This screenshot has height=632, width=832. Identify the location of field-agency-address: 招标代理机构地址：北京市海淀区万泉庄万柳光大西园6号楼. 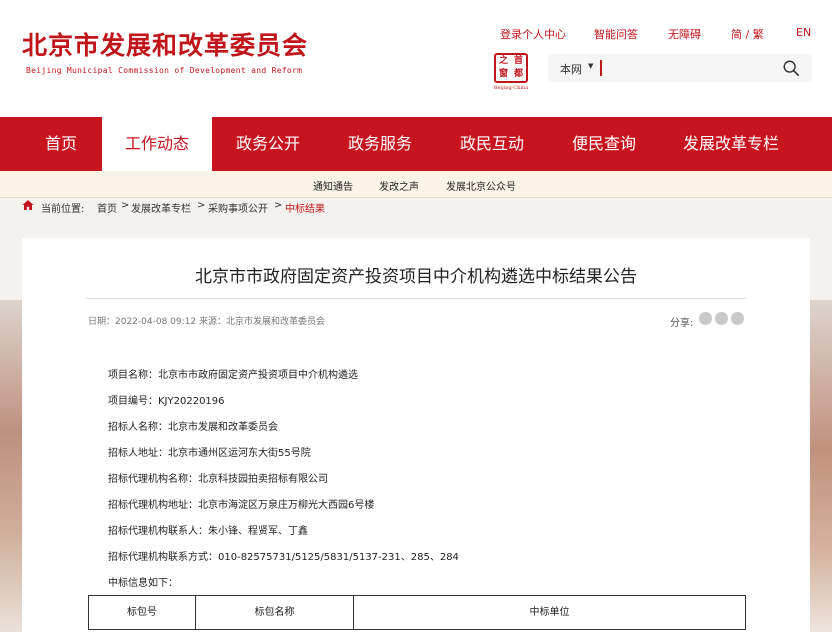
(241, 505).